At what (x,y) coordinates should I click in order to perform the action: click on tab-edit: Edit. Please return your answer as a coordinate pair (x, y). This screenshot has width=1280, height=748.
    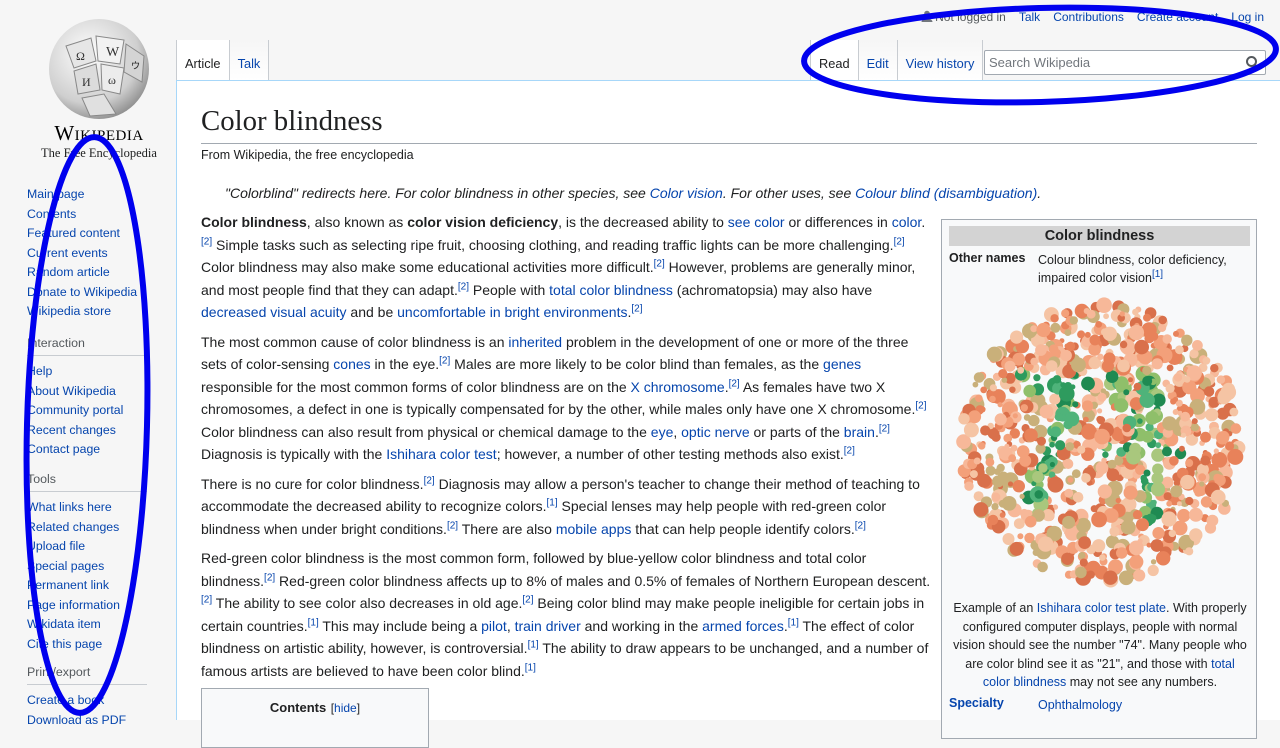
    Looking at the image, I should click on (878, 60).